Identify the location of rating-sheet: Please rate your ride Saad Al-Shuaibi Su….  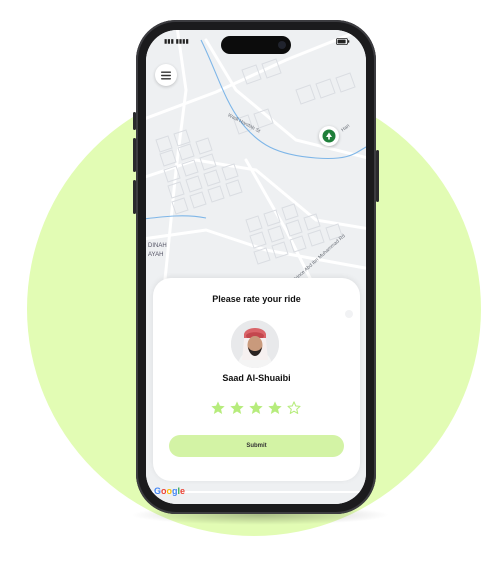
(256, 379).